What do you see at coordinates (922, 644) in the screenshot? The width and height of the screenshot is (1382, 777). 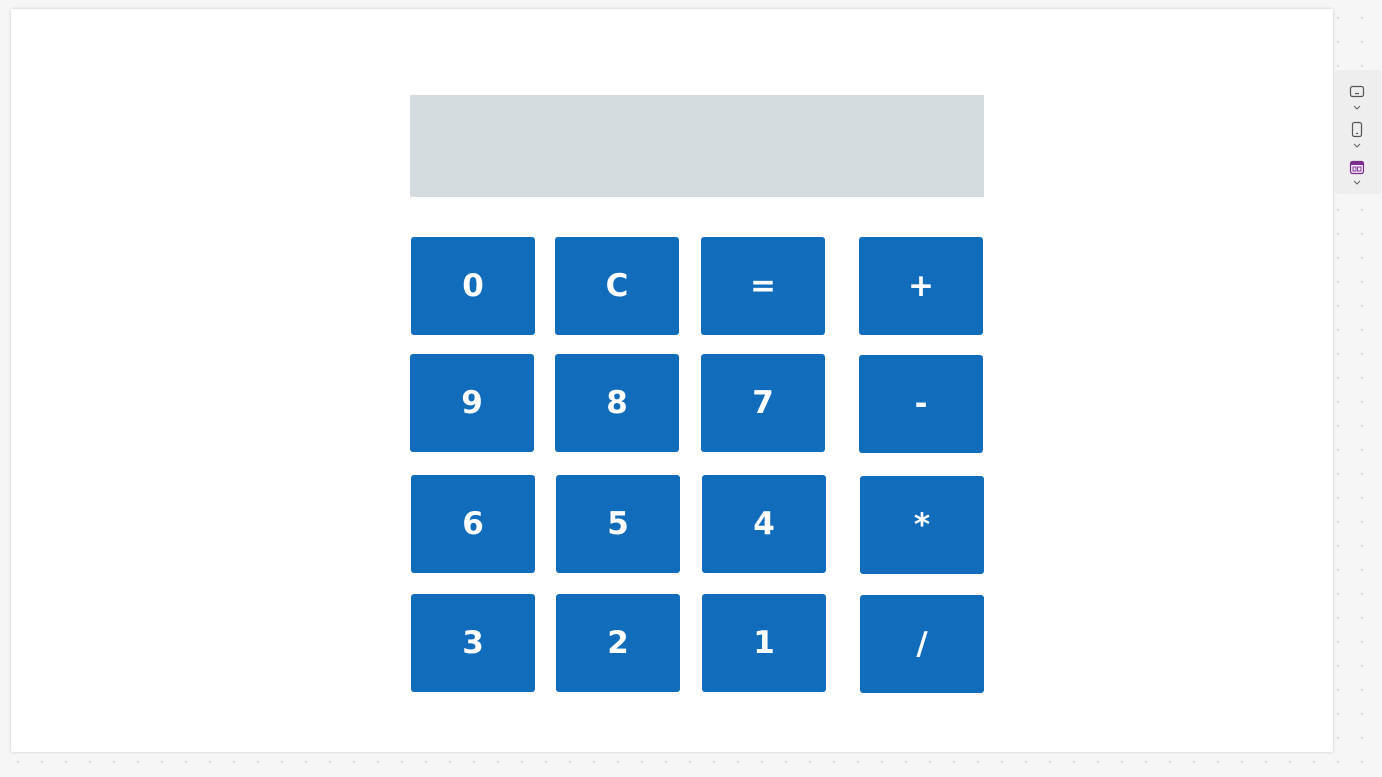 I see `divide-button: /` at bounding box center [922, 644].